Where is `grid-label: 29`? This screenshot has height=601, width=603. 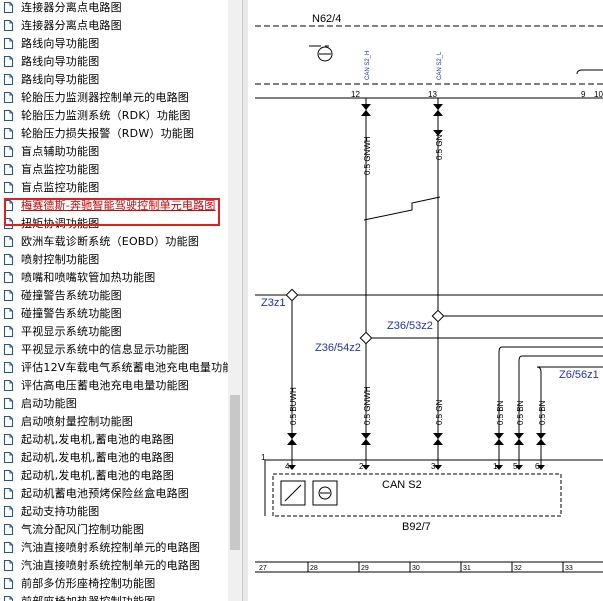 grid-label: 29 is located at coordinates (365, 568).